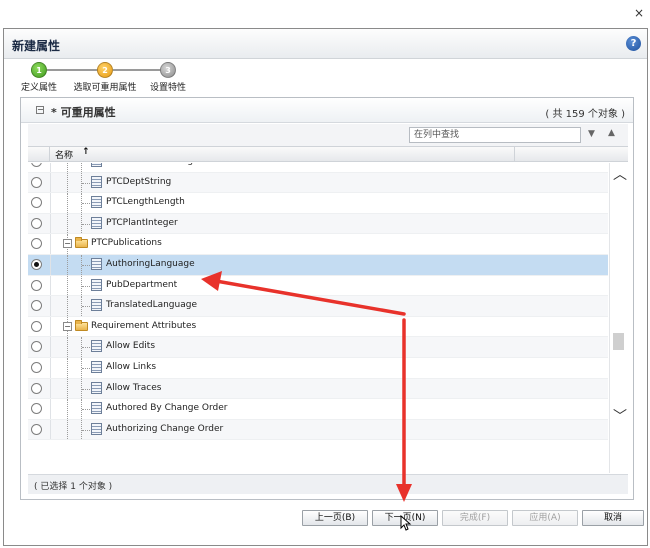 The height and width of the screenshot is (548, 650). I want to click on wizard-steps: 1 定义属性 2 选取可重用属性 3 设置特性, so click(325, 77).